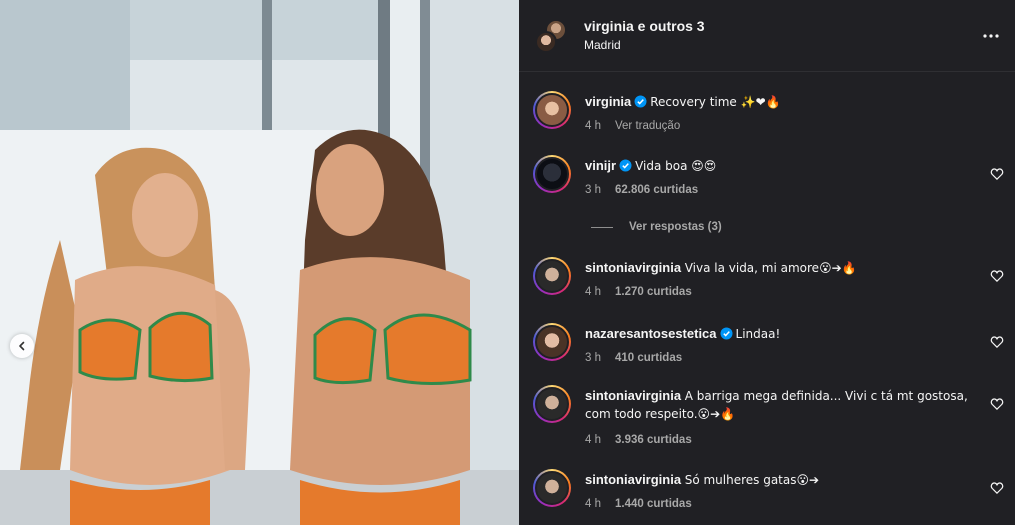 The height and width of the screenshot is (525, 1015). What do you see at coordinates (785, 334) in the screenshot?
I see `comment-text: nazaresantosestetica Lindaa!` at bounding box center [785, 334].